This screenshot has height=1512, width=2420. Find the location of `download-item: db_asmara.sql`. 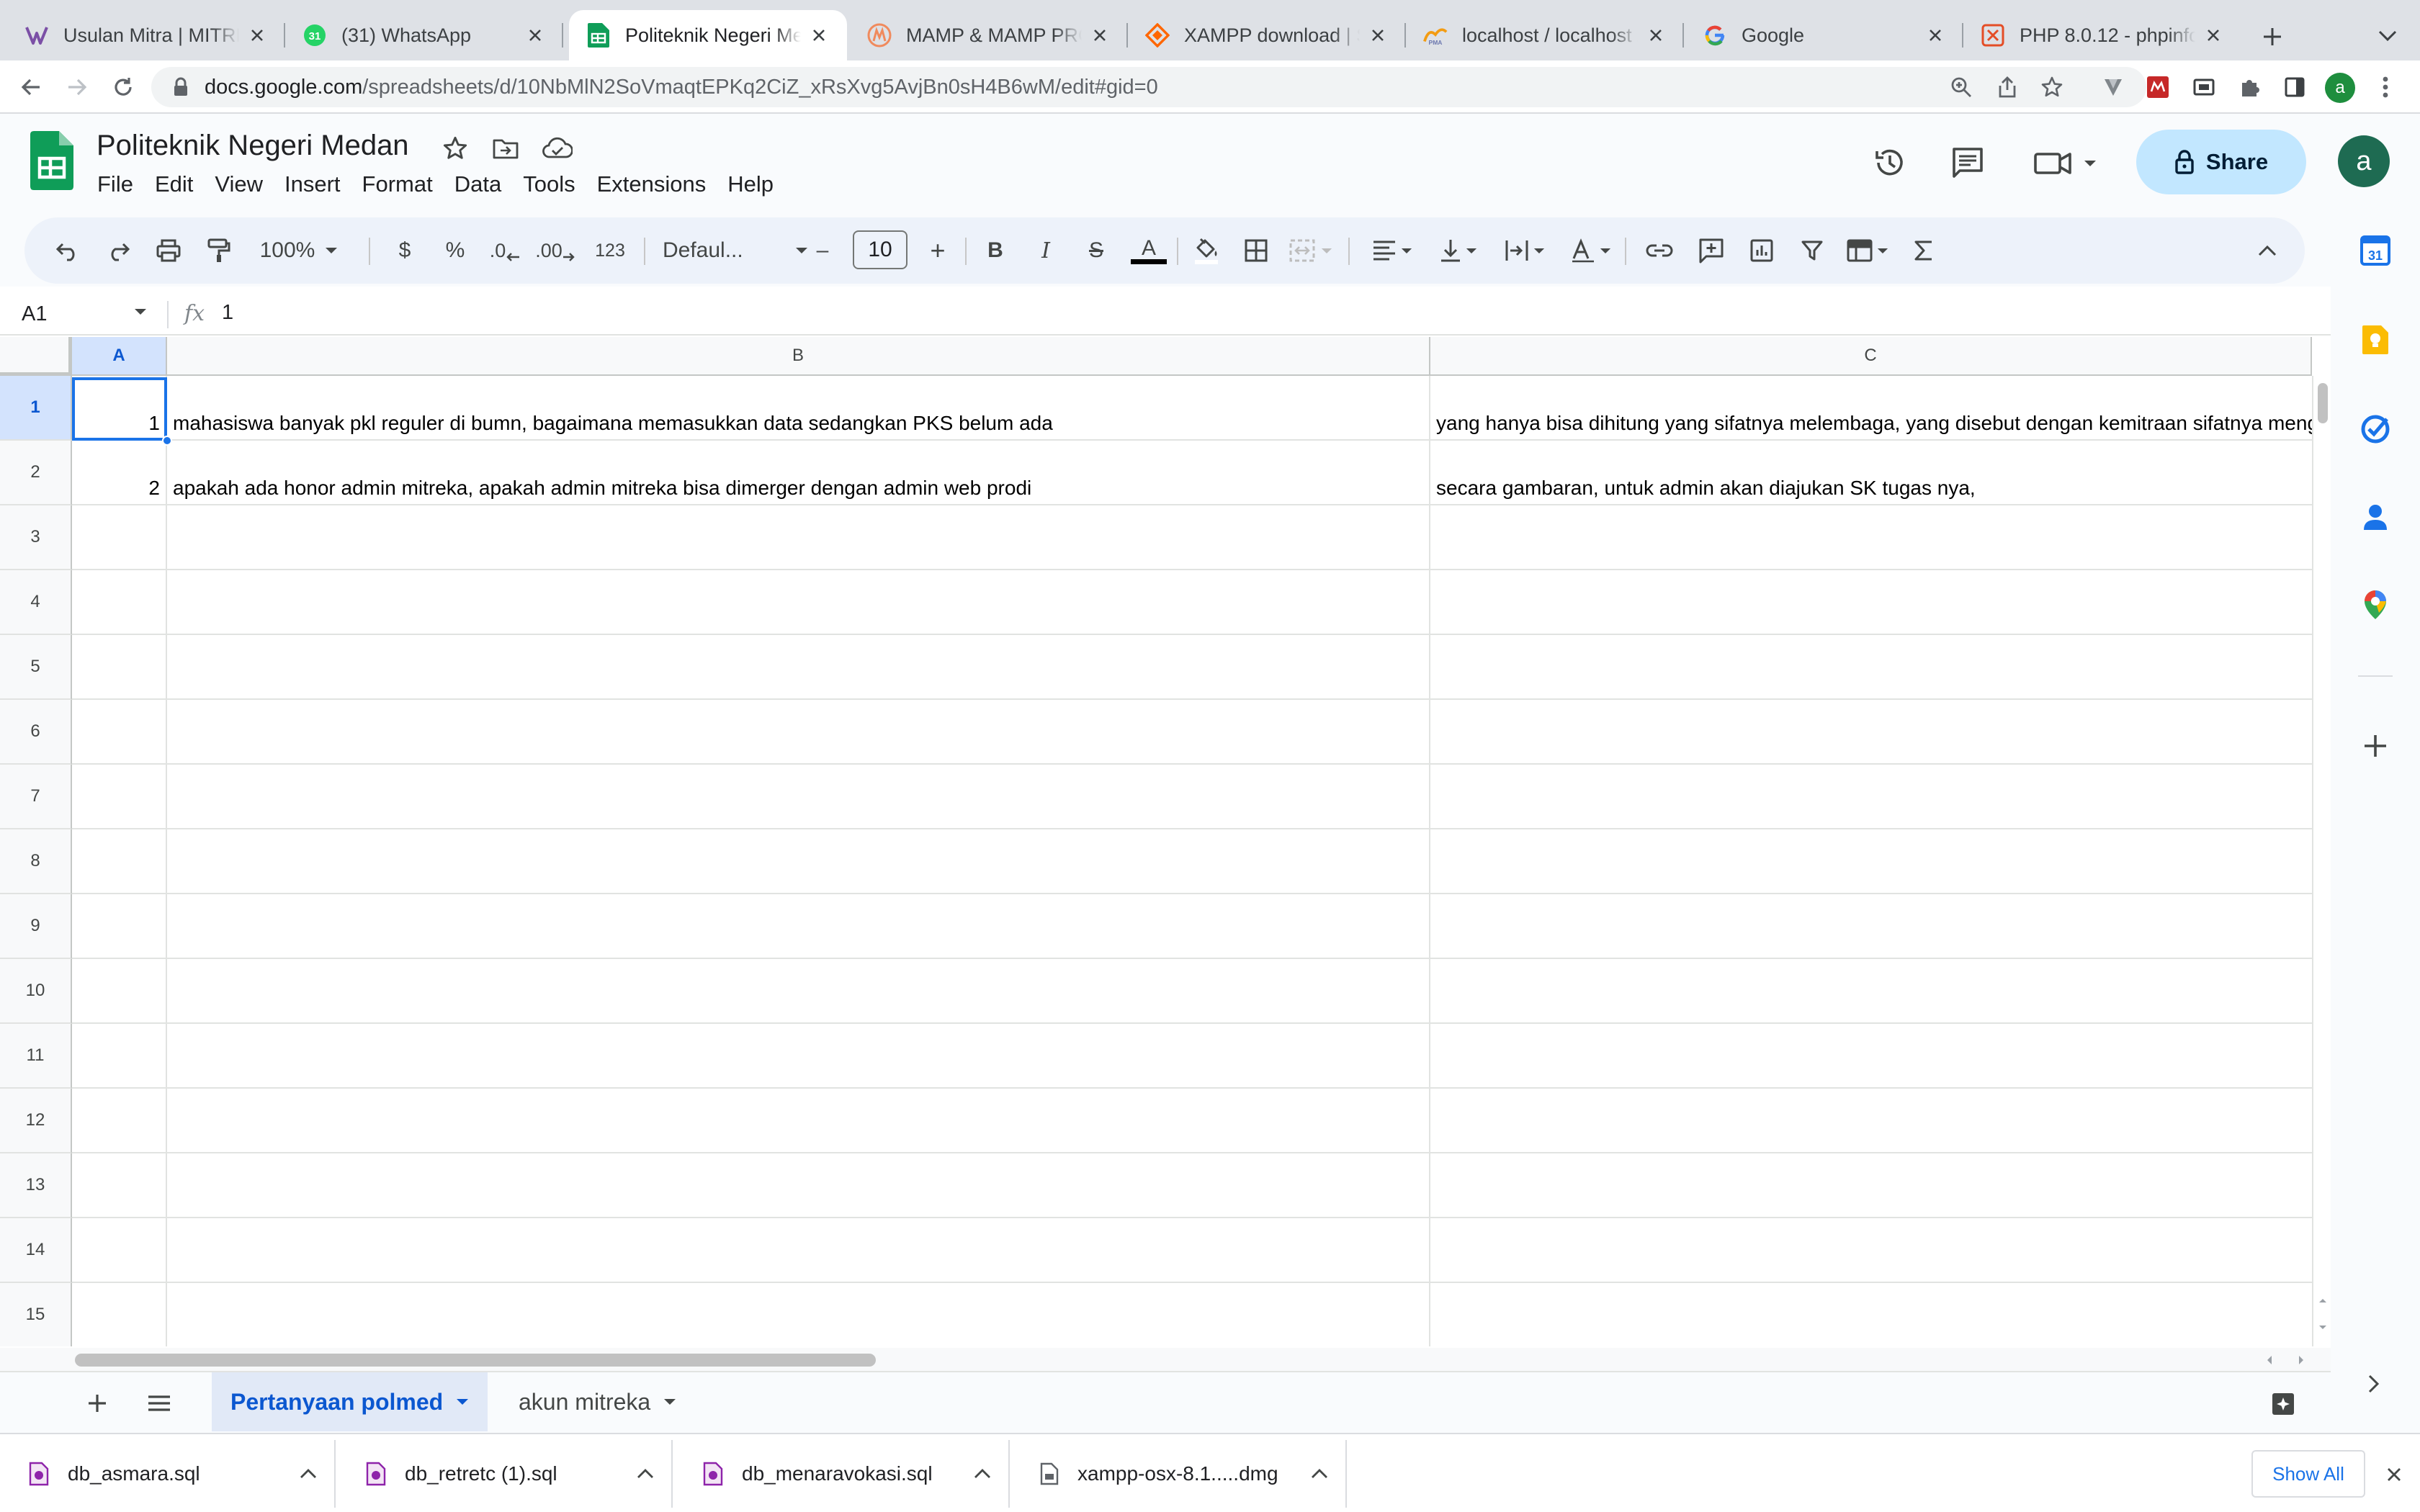

download-item: db_asmara.sql is located at coordinates (168, 1474).